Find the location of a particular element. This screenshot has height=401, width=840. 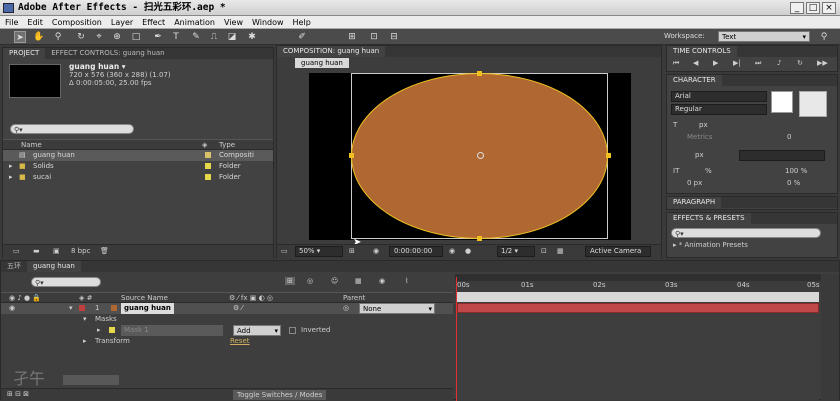

menu-file: File is located at coordinates (11, 22).